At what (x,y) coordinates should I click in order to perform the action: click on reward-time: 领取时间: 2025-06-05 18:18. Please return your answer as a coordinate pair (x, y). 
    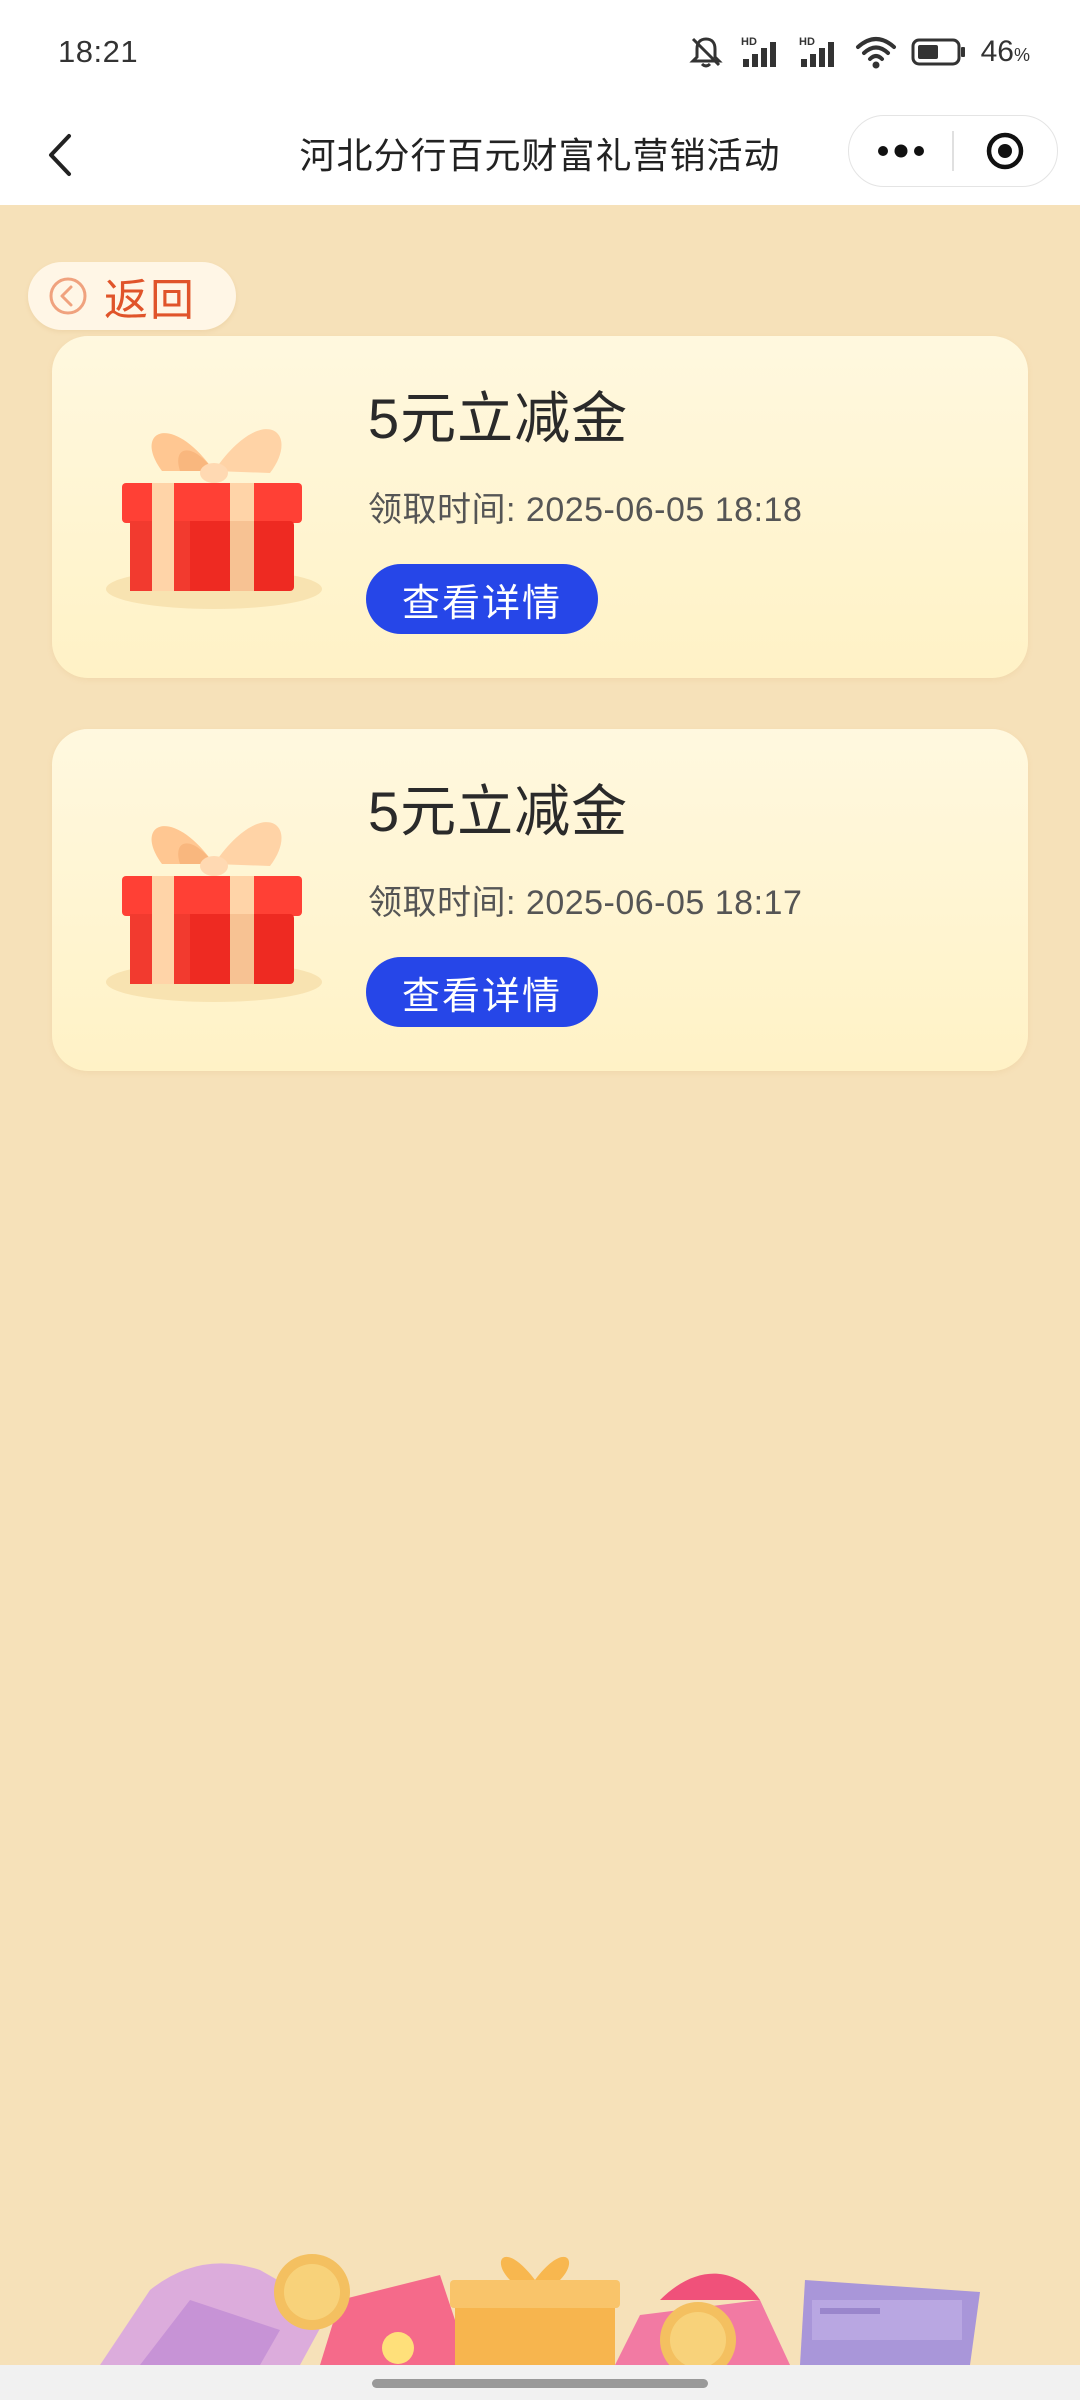
    Looking at the image, I should click on (585, 506).